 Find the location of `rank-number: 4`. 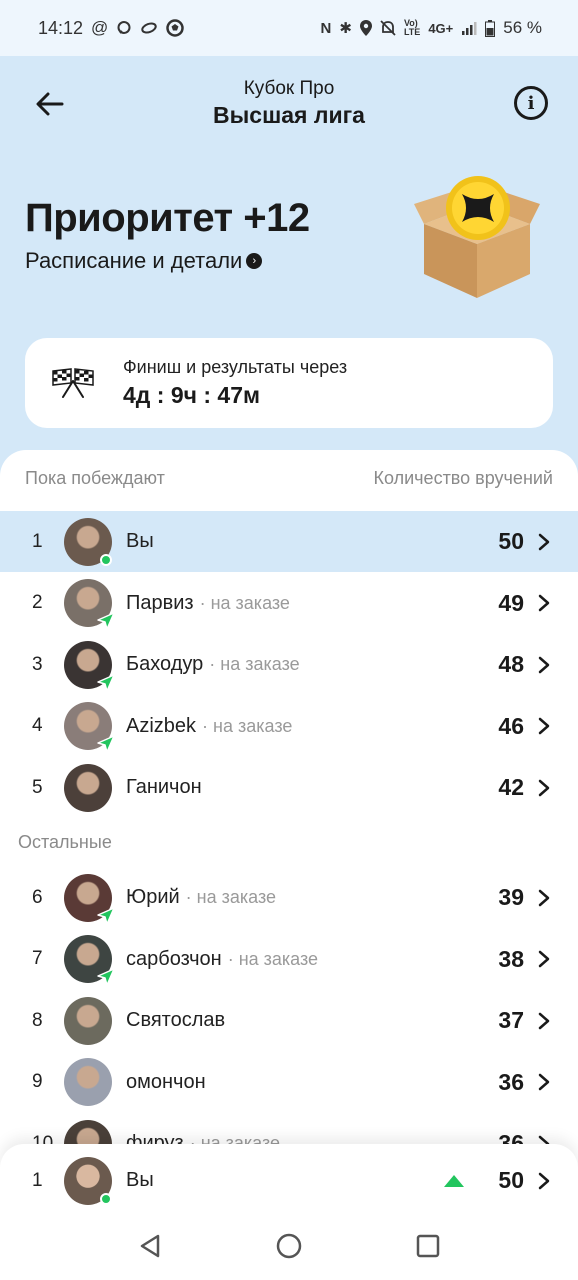

rank-number: 4 is located at coordinates (37, 725).